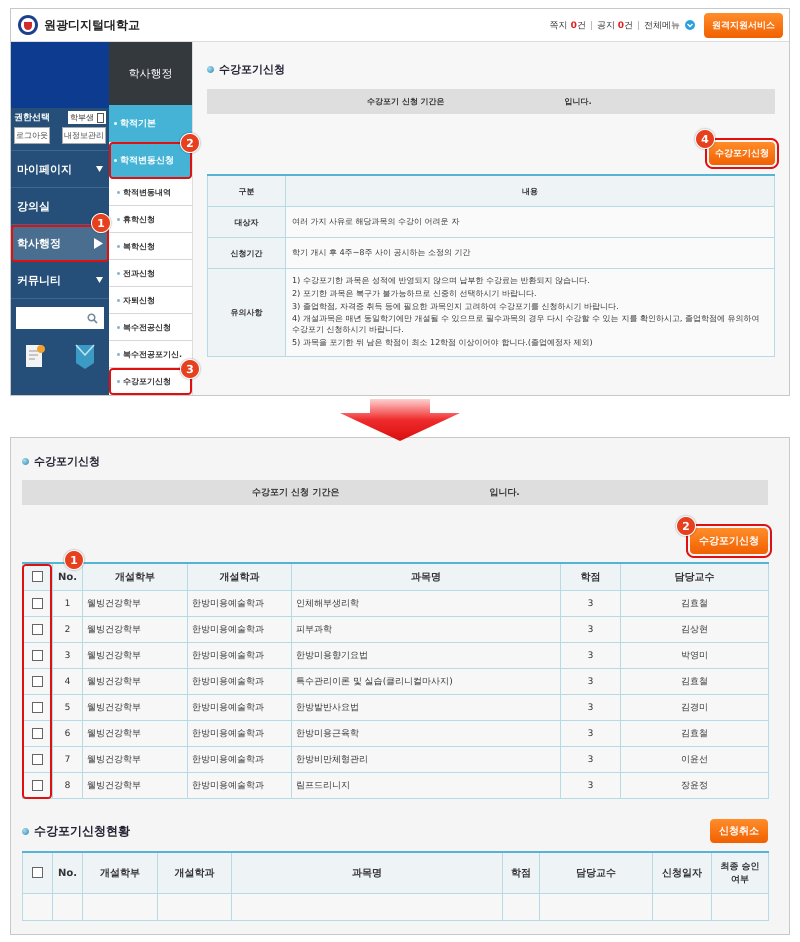 The height and width of the screenshot is (942, 800). What do you see at coordinates (247, 222) in the screenshot?
I see `row-header: 대상자` at bounding box center [247, 222].